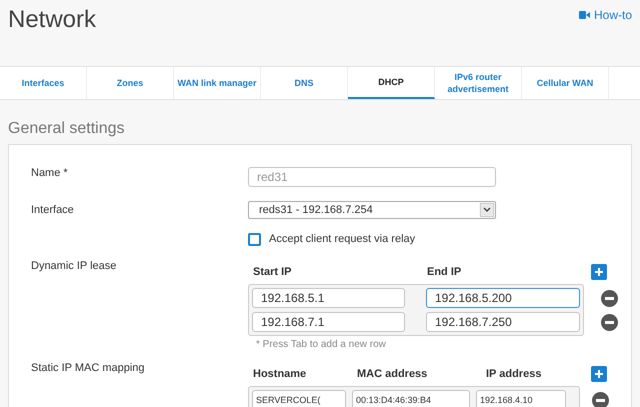 The height and width of the screenshot is (407, 640). I want to click on relay-checkbox, so click(254, 239).